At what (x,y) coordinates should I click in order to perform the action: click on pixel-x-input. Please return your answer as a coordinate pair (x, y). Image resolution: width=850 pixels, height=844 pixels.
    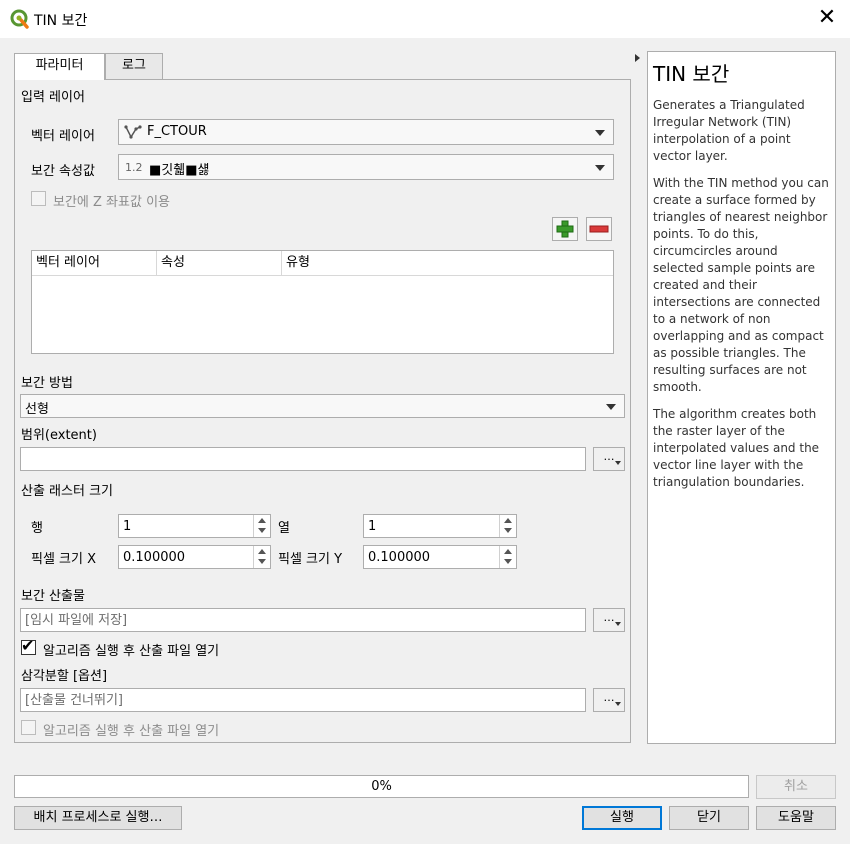
    Looking at the image, I should click on (184, 557).